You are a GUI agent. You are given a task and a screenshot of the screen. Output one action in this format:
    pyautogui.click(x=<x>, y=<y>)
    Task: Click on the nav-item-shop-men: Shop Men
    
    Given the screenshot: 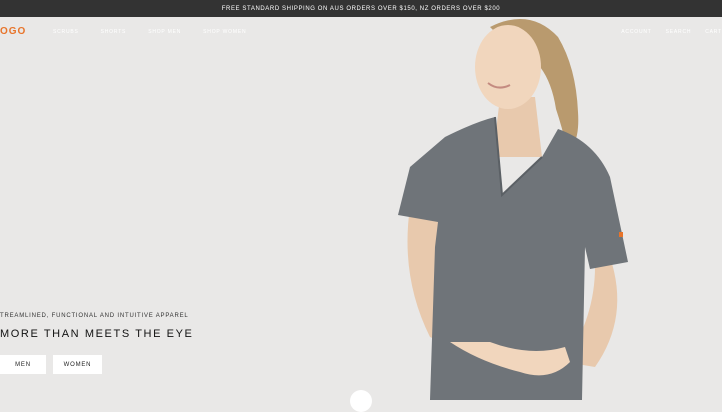 What is the action you would take?
    pyautogui.click(x=164, y=32)
    